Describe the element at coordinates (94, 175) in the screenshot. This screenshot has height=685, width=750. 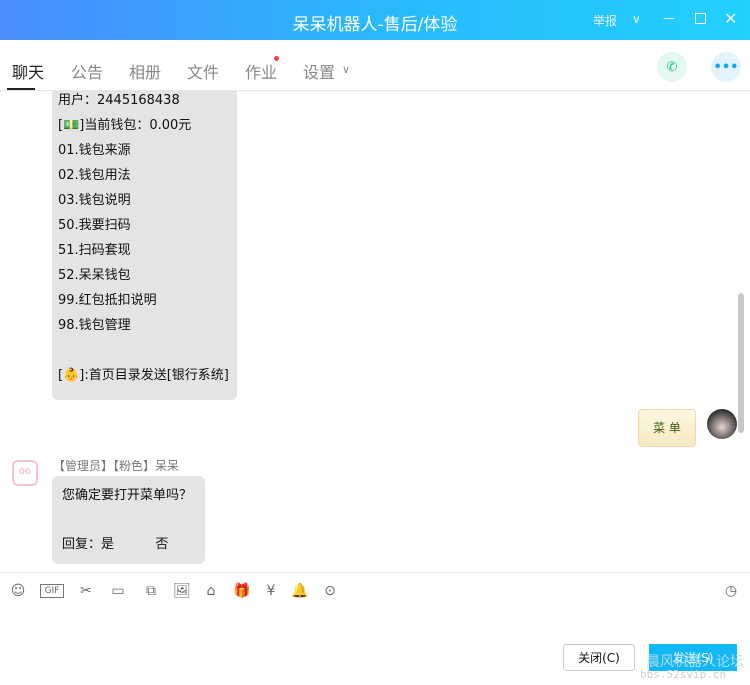
I see `menu-line: 02.钱包用法` at that location.